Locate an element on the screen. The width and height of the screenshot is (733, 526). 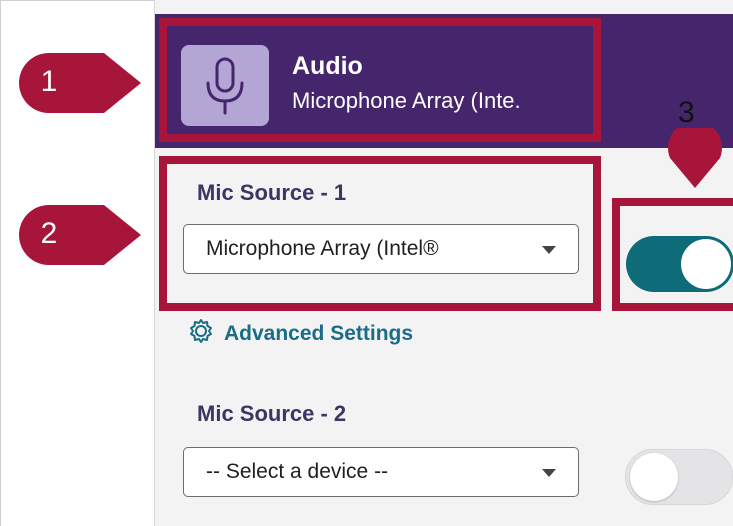
callout-number-2: 2 is located at coordinates (49, 233).